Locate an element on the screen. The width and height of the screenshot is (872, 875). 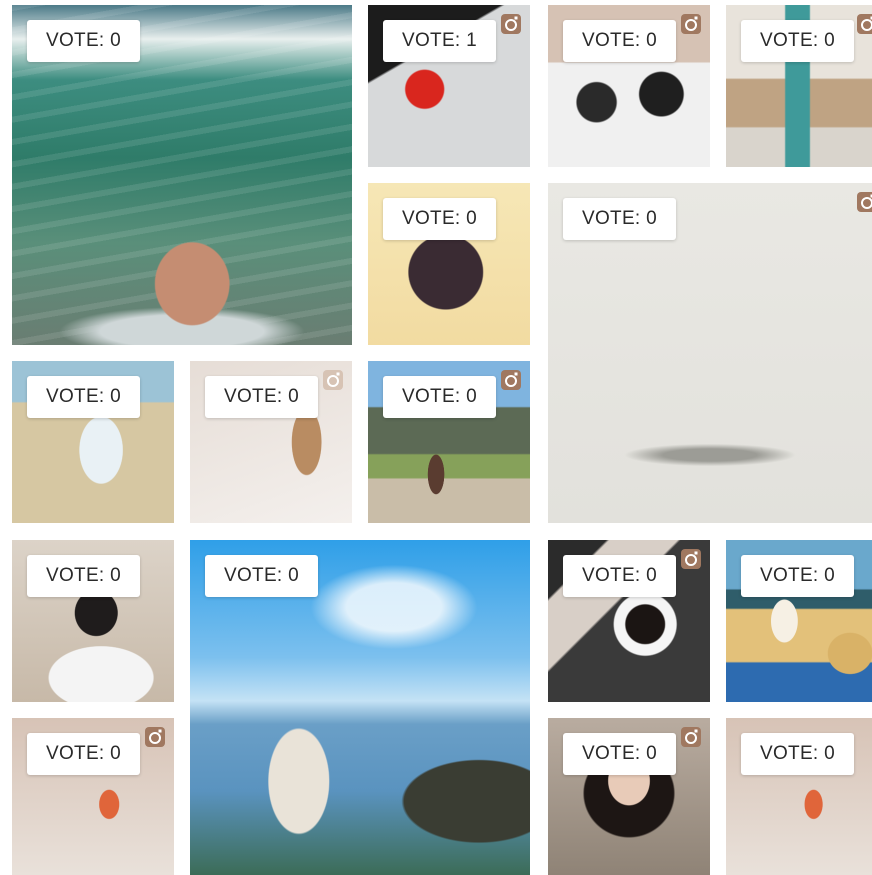
tile-bench-coconut: VOTE: 0 is located at coordinates (799, 86).